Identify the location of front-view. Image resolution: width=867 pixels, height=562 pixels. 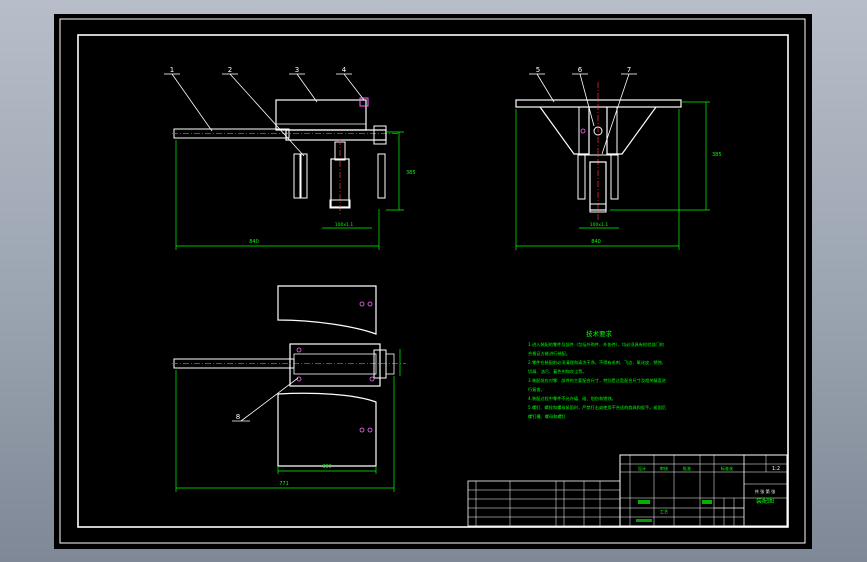
(287, 161).